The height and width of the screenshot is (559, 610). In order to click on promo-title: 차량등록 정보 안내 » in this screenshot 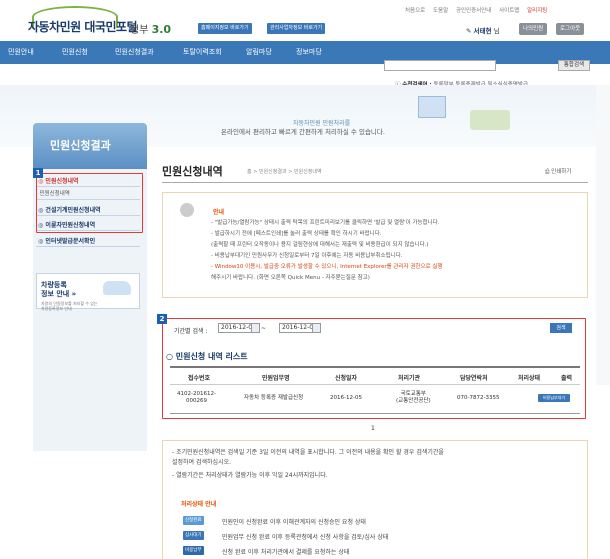, I will do `click(59, 289)`.